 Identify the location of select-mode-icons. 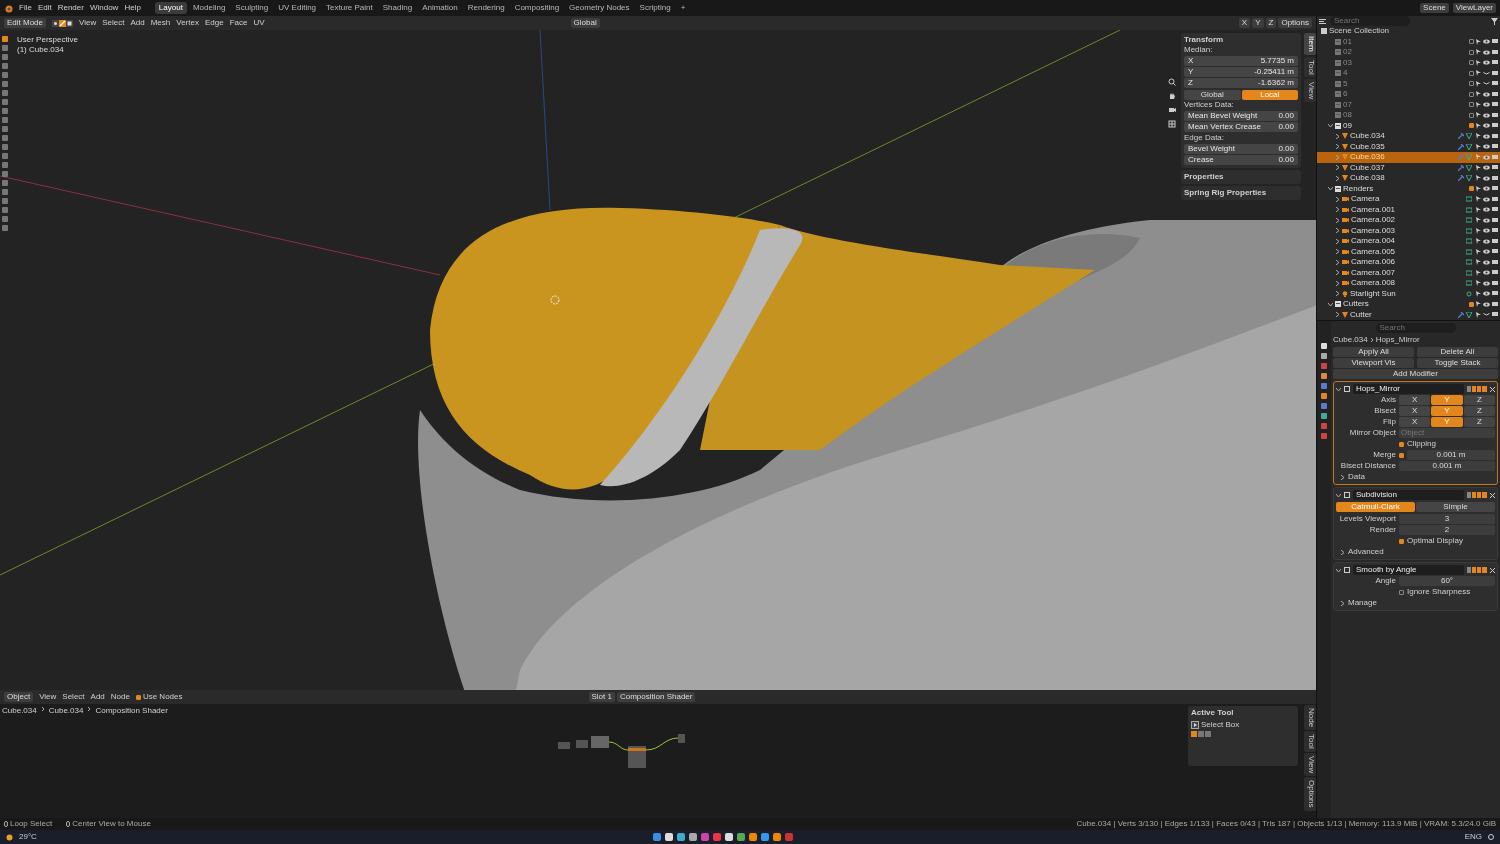
(1201, 735).